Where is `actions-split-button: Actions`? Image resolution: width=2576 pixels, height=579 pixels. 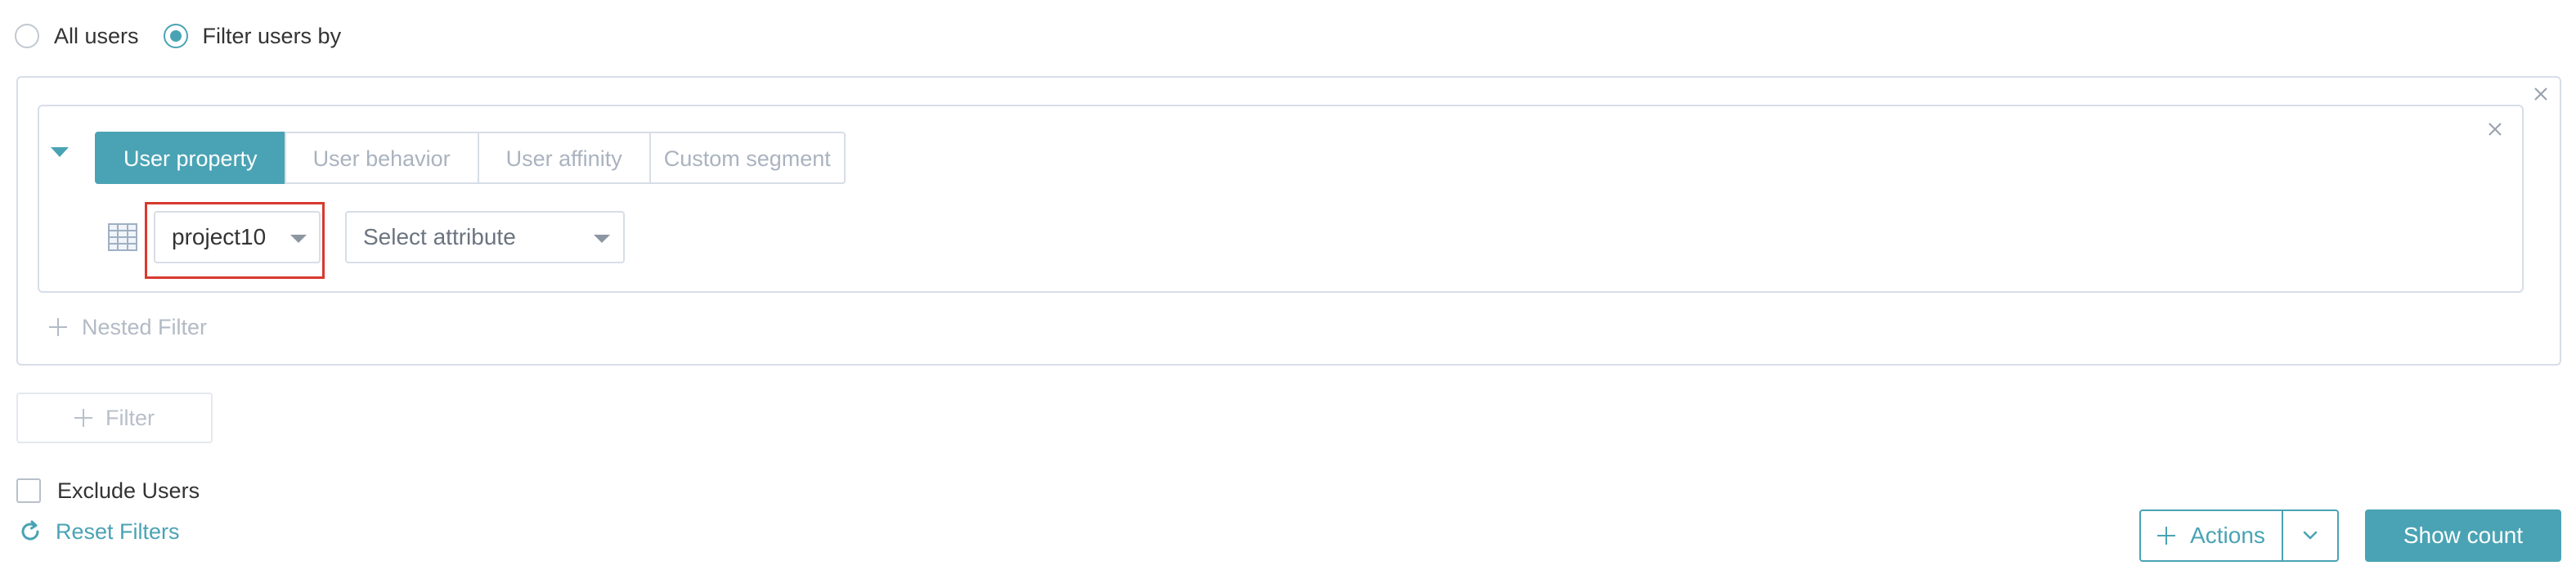 actions-split-button: Actions is located at coordinates (2239, 535).